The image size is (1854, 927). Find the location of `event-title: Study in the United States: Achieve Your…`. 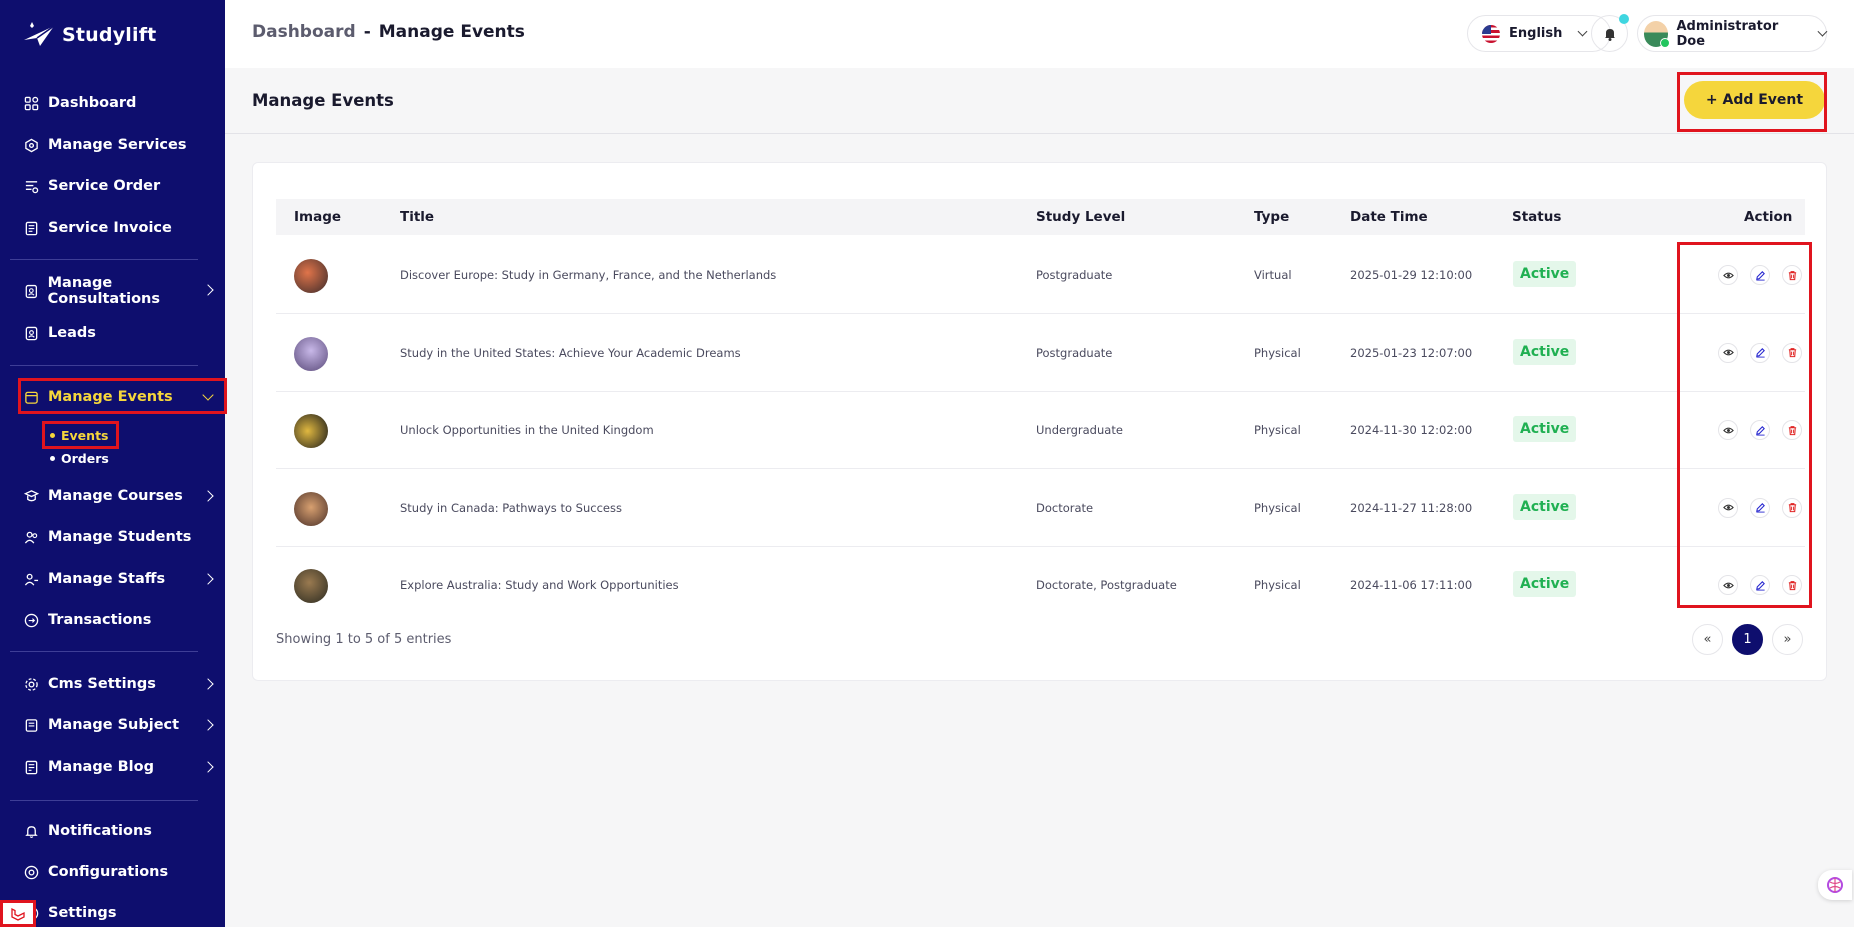

event-title: Study in the United States: Achieve Your… is located at coordinates (570, 352).